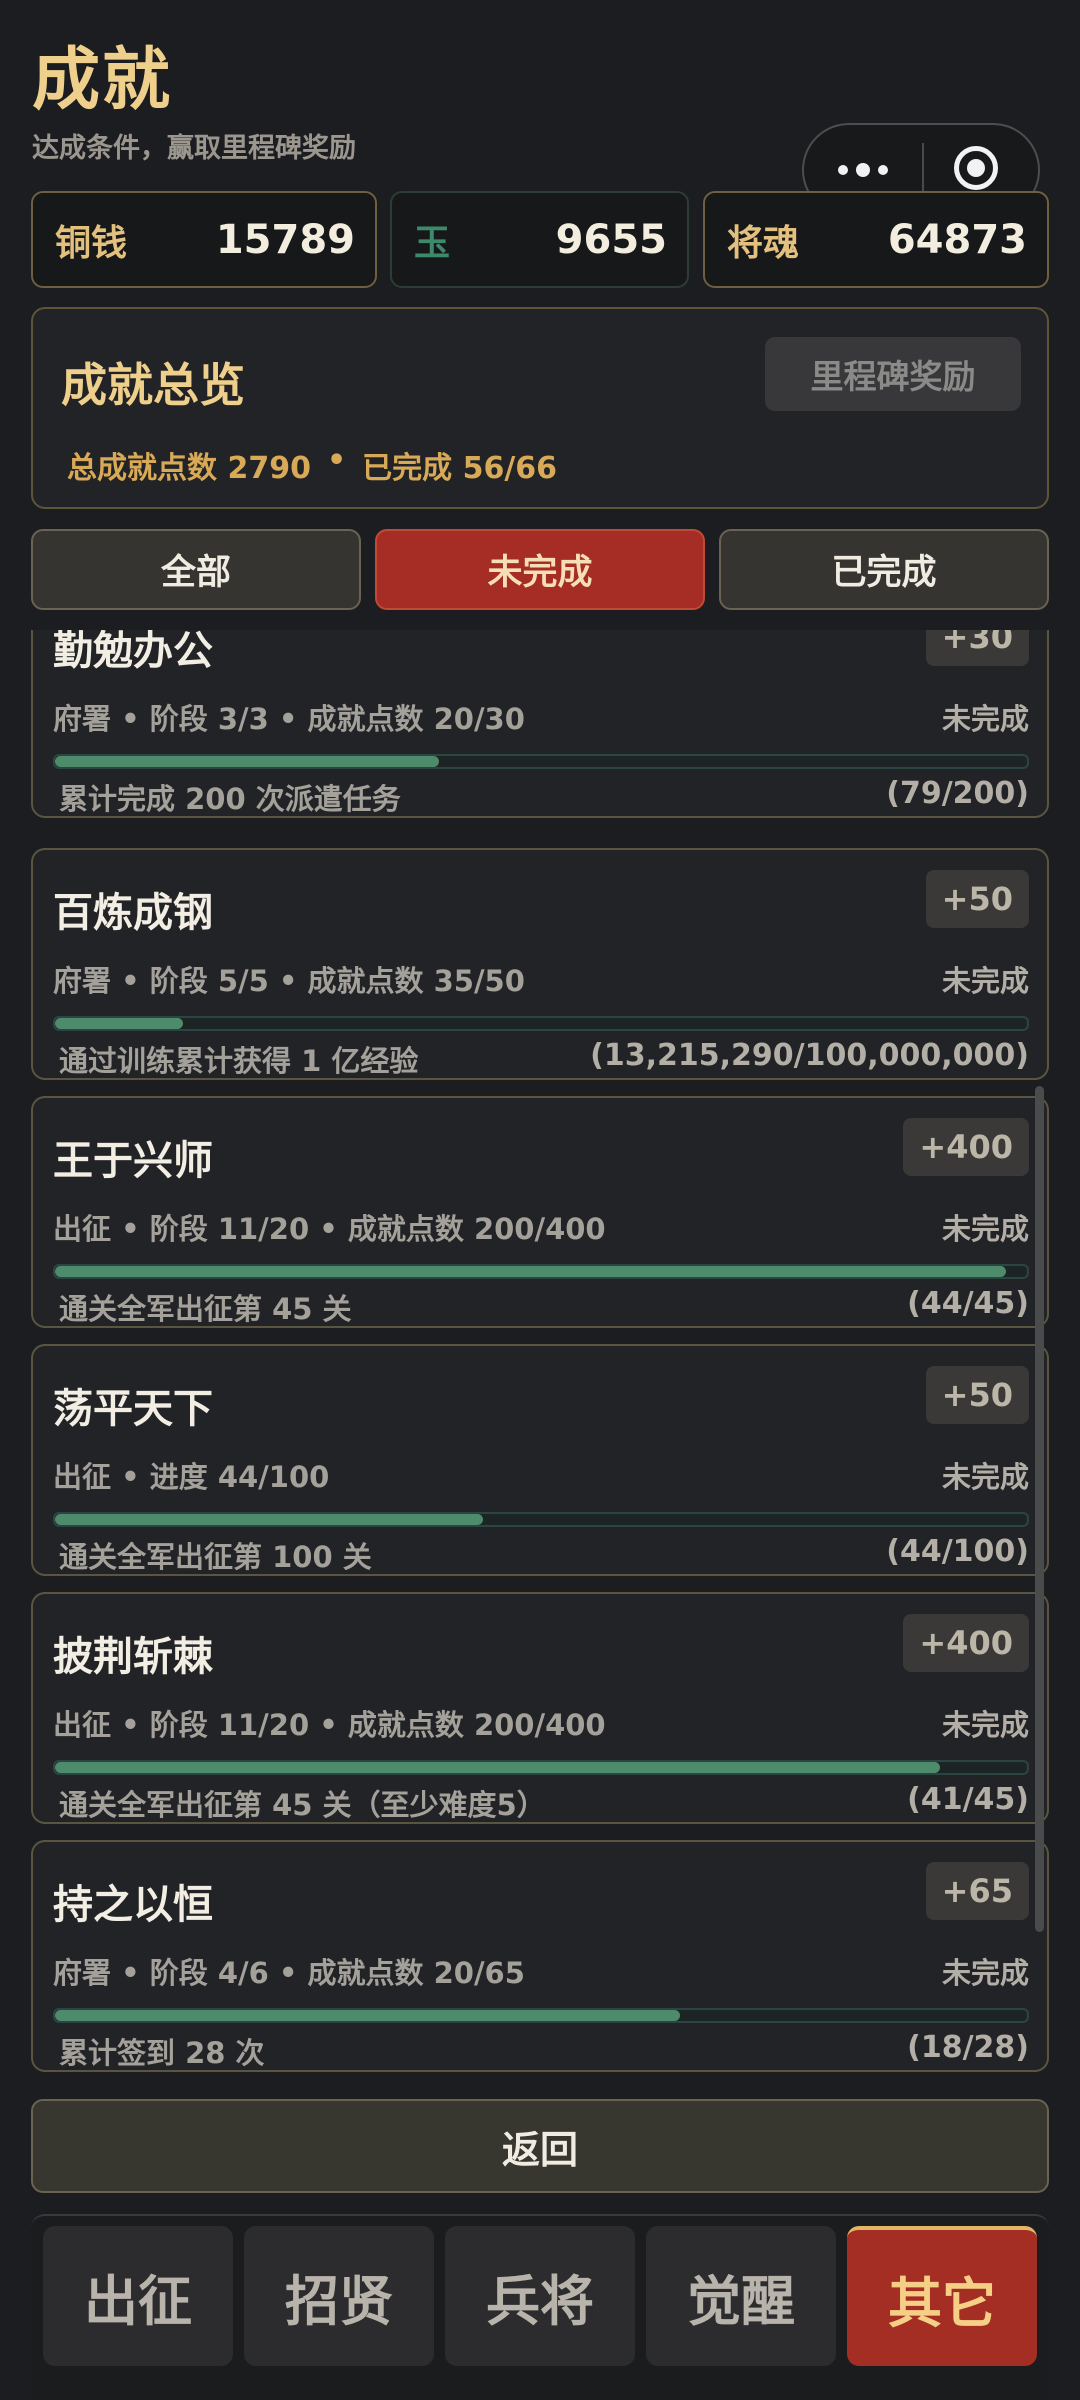 This screenshot has height=2400, width=1080. I want to click on milestone-reward-button: 里程碑奖励, so click(893, 374).